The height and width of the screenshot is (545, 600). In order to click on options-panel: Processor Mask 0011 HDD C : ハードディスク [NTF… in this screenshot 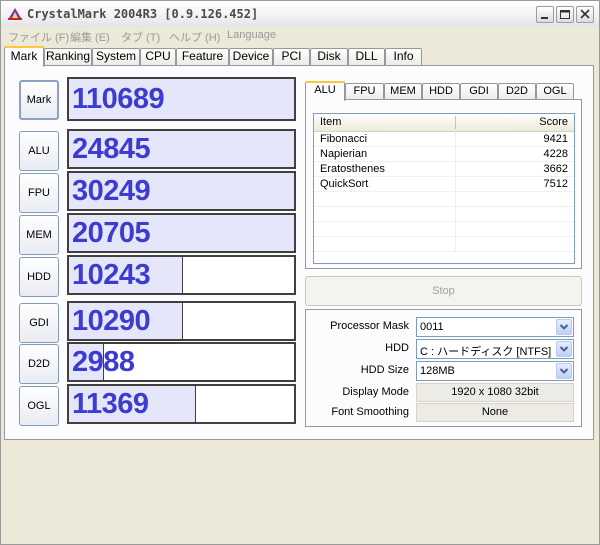, I will do `click(443, 368)`.